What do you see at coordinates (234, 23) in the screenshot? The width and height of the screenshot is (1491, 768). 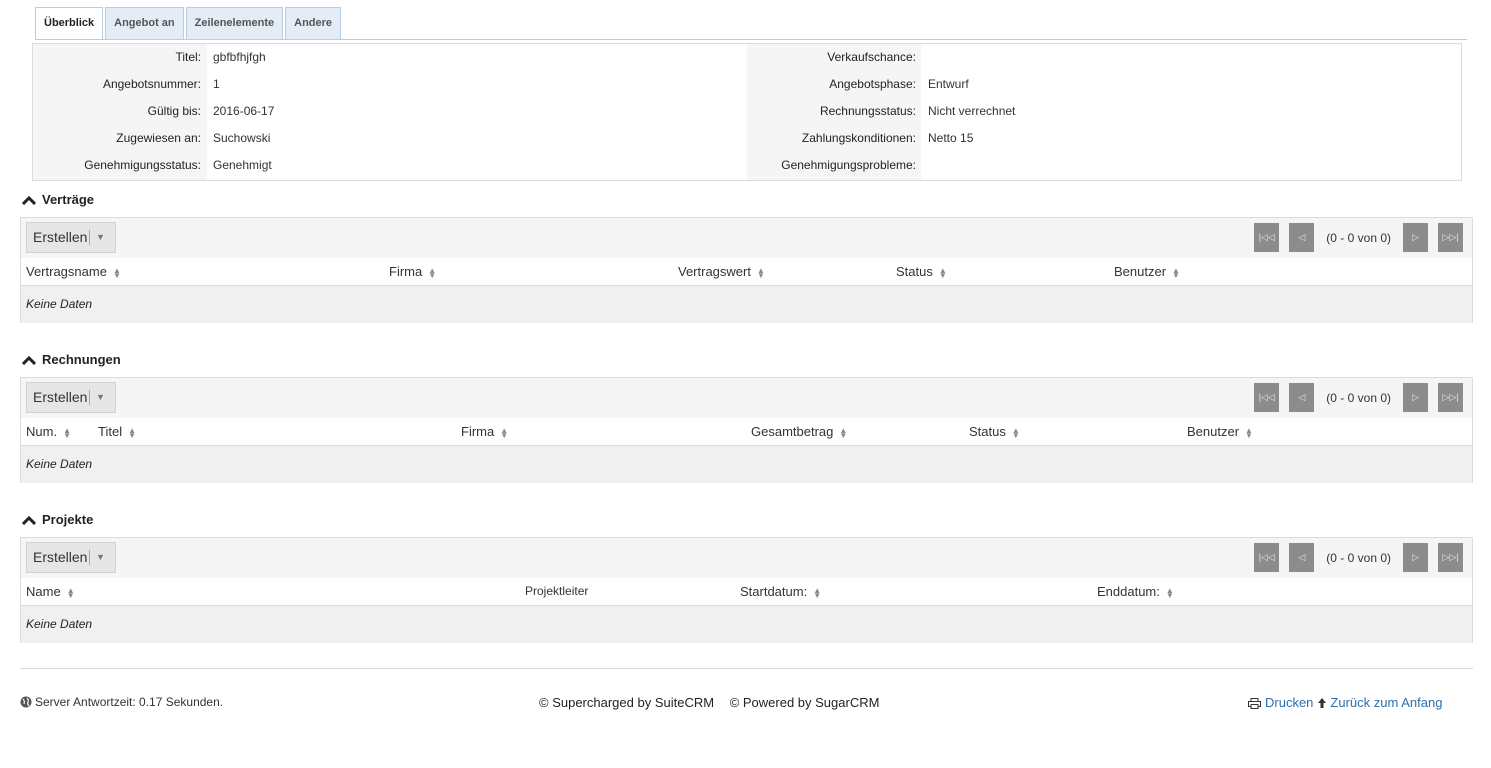 I see `tab-zeilenelemente: Zeilenelemente` at bounding box center [234, 23].